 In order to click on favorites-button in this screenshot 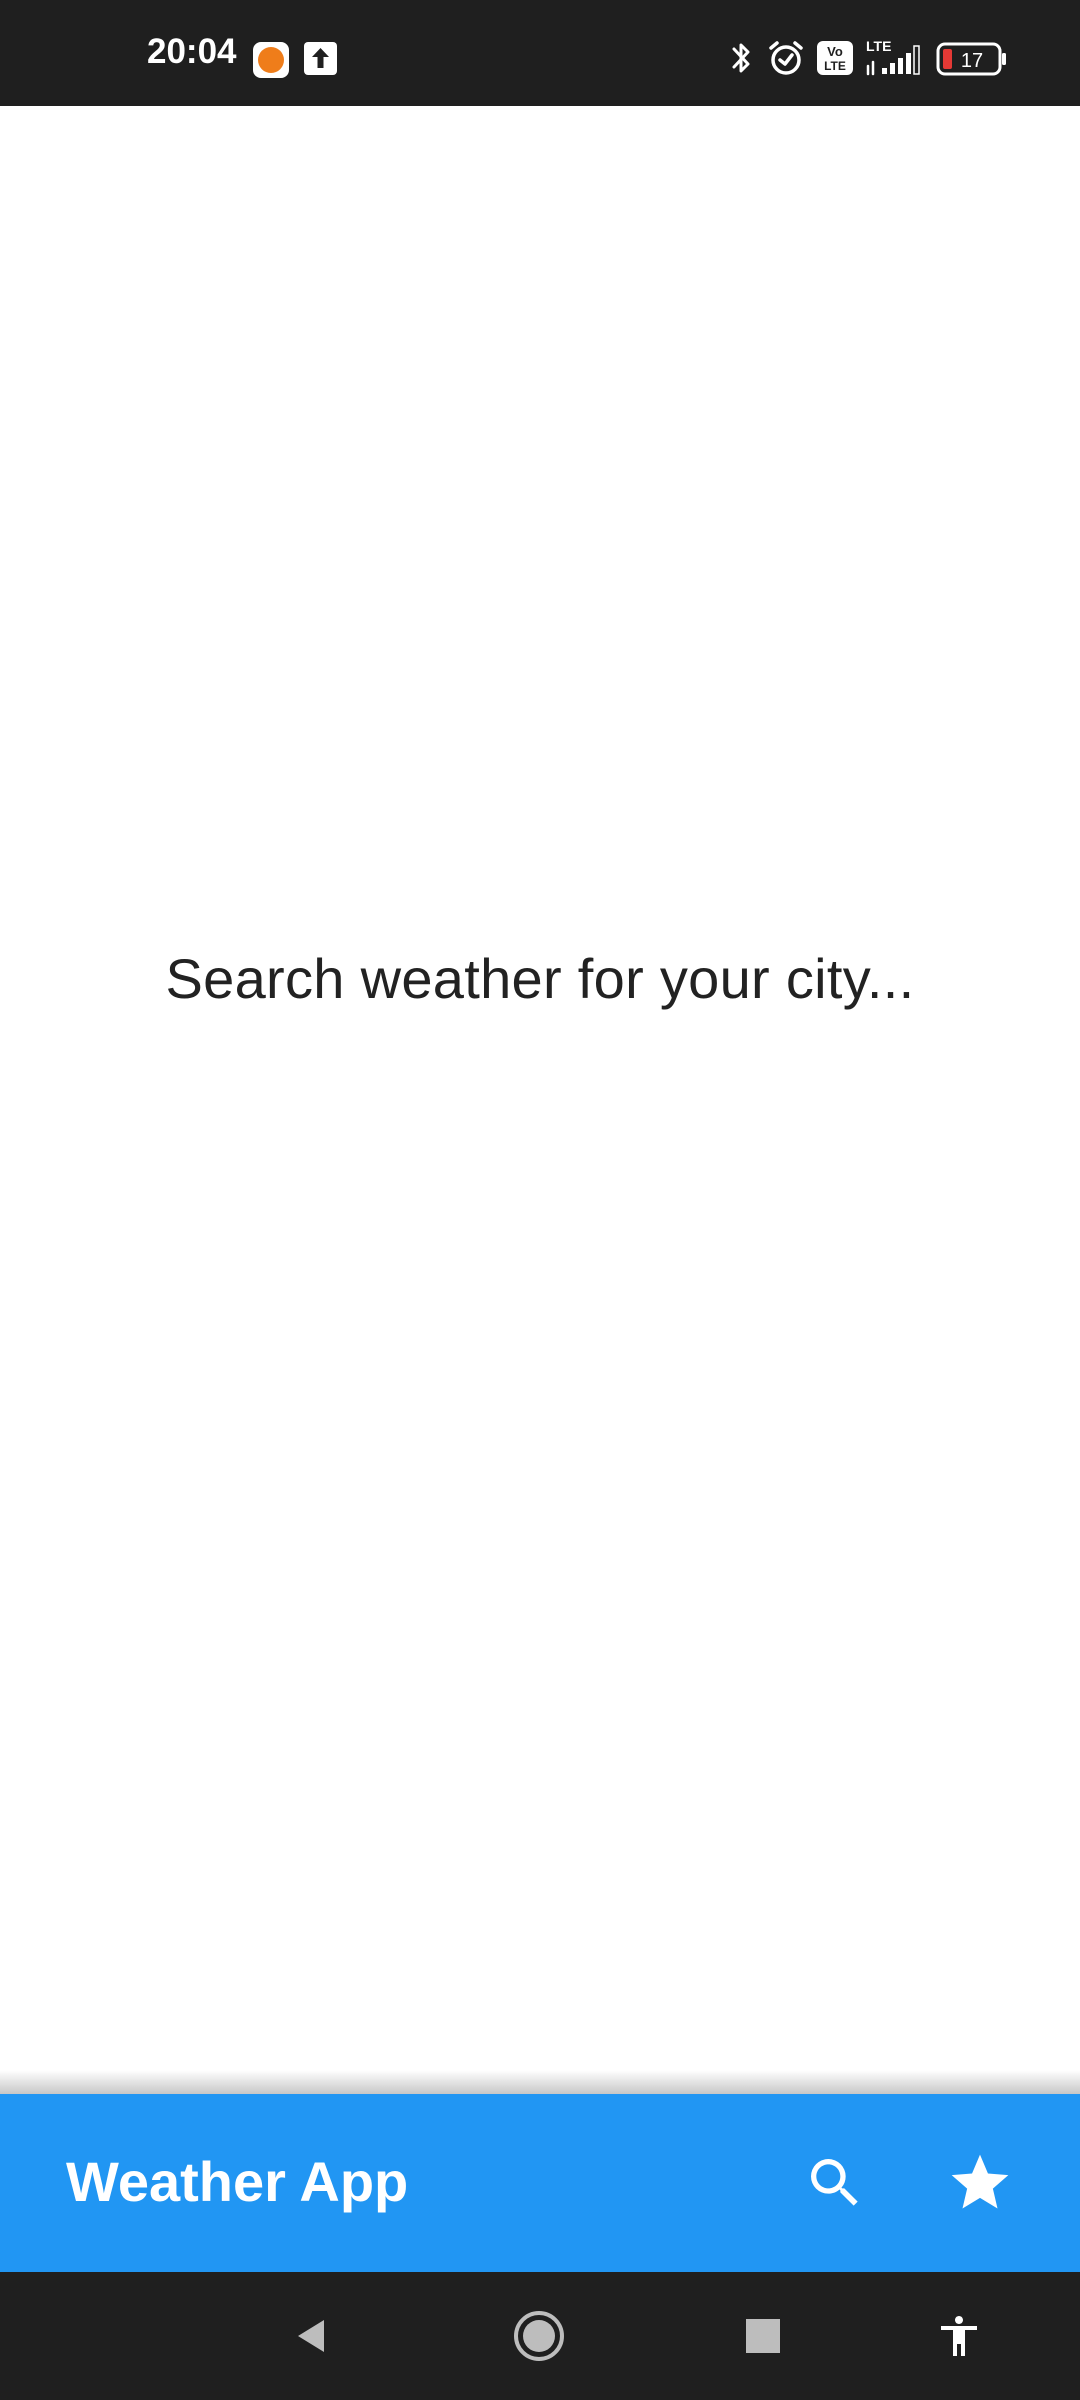, I will do `click(980, 2183)`.